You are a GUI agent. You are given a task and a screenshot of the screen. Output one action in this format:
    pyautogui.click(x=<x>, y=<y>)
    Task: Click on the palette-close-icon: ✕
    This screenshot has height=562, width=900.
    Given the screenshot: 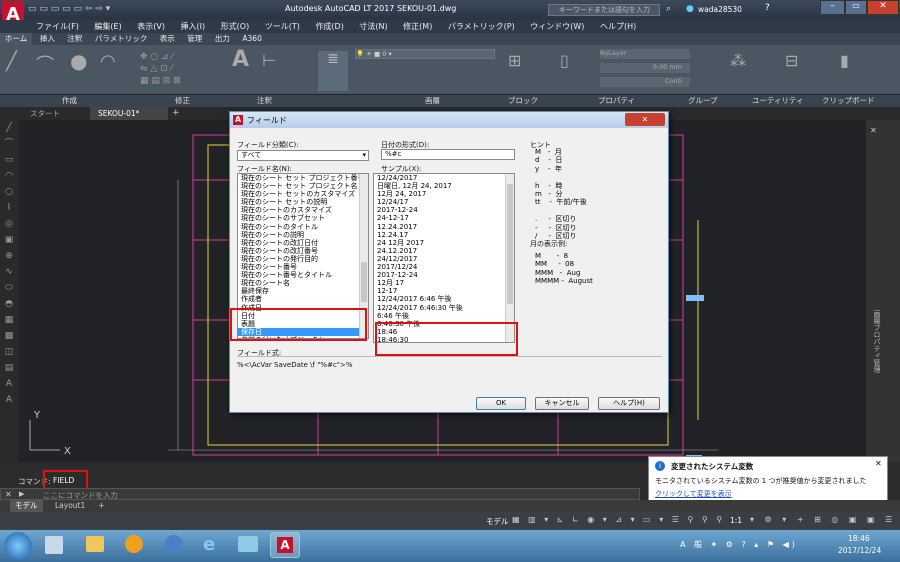 What is the action you would take?
    pyautogui.click(x=873, y=130)
    